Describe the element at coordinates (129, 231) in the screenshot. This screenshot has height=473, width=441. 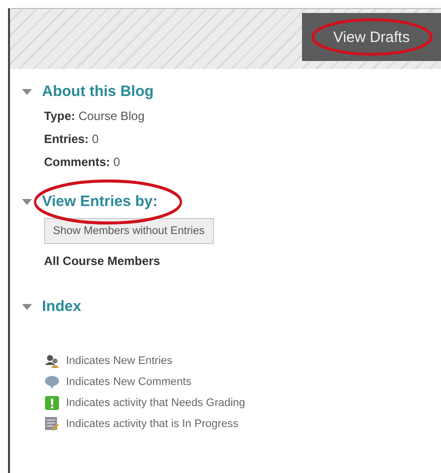
I see `show-members-button: Show Members without Entries` at that location.